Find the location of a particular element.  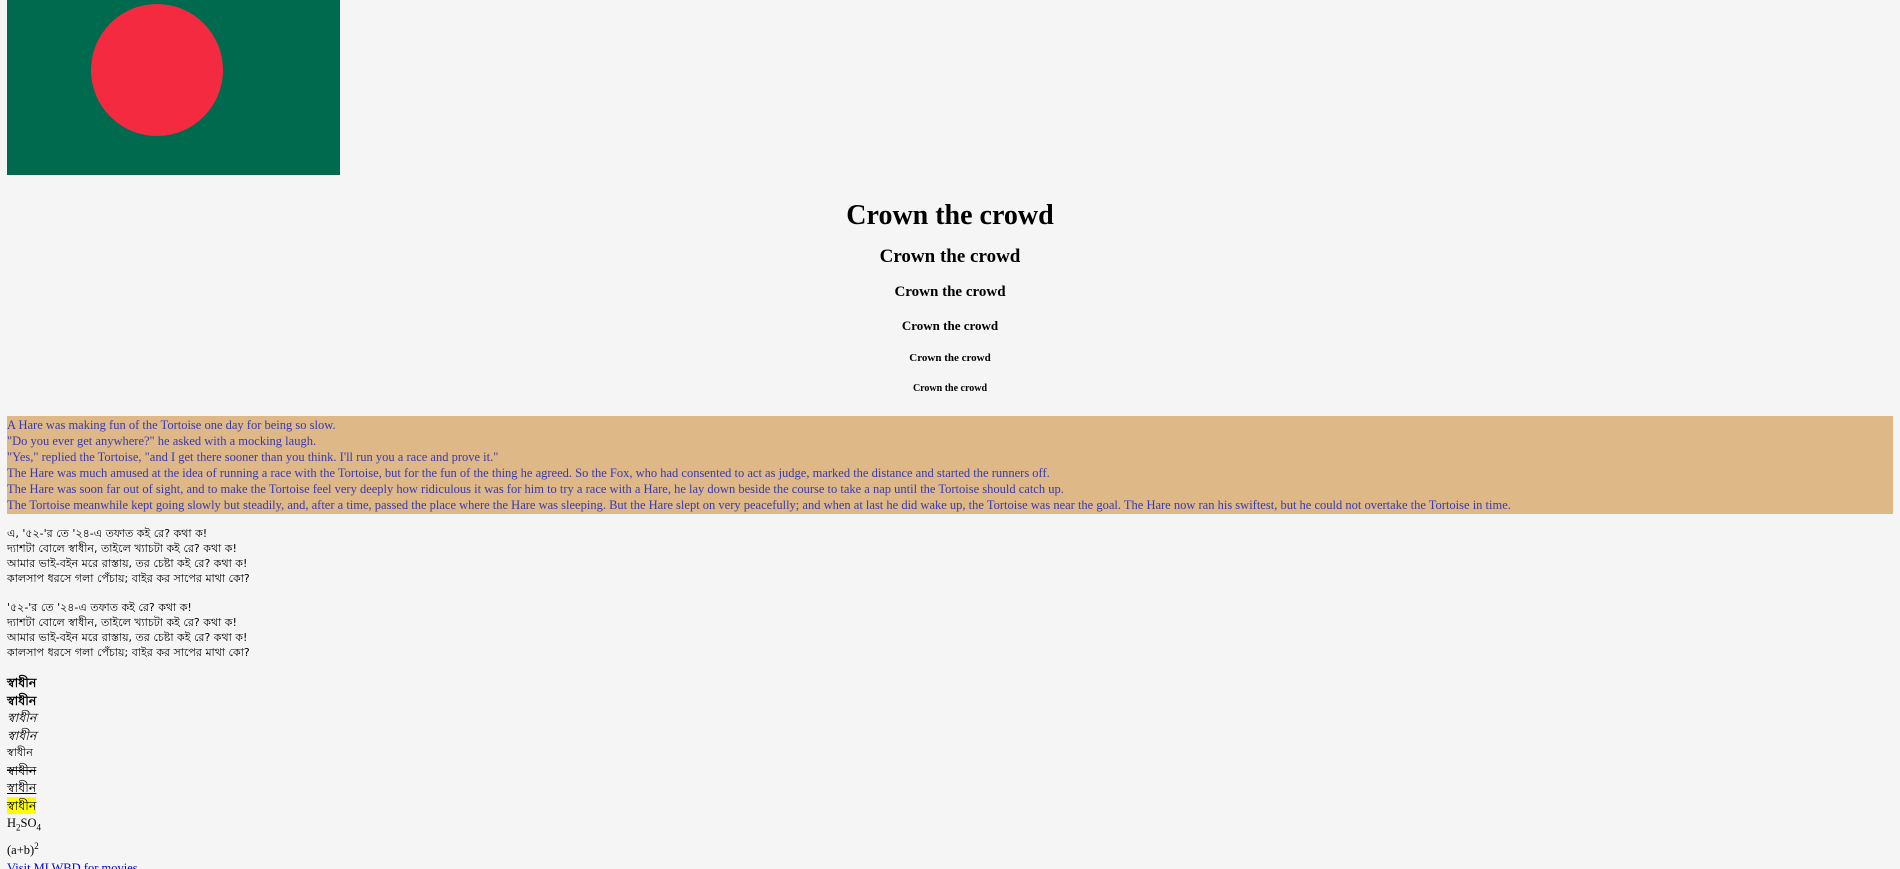

heading-6: Crown the crowd is located at coordinates (950, 388).